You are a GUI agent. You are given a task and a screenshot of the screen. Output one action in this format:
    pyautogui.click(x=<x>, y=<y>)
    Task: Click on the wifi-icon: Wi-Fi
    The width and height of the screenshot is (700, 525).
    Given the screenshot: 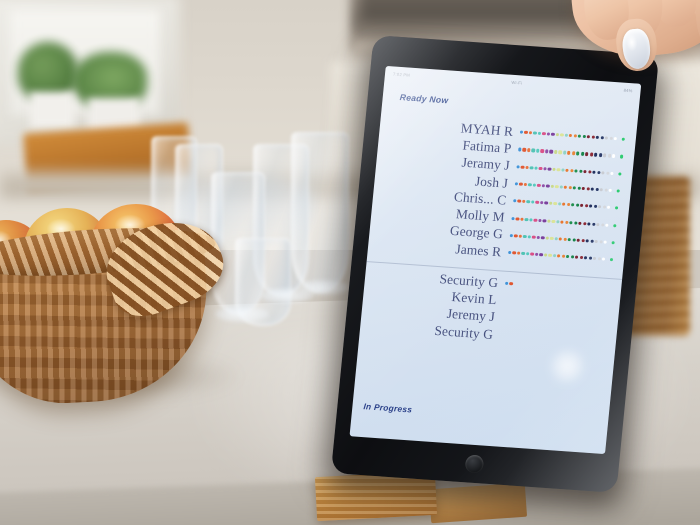 What is the action you would take?
    pyautogui.click(x=517, y=82)
    